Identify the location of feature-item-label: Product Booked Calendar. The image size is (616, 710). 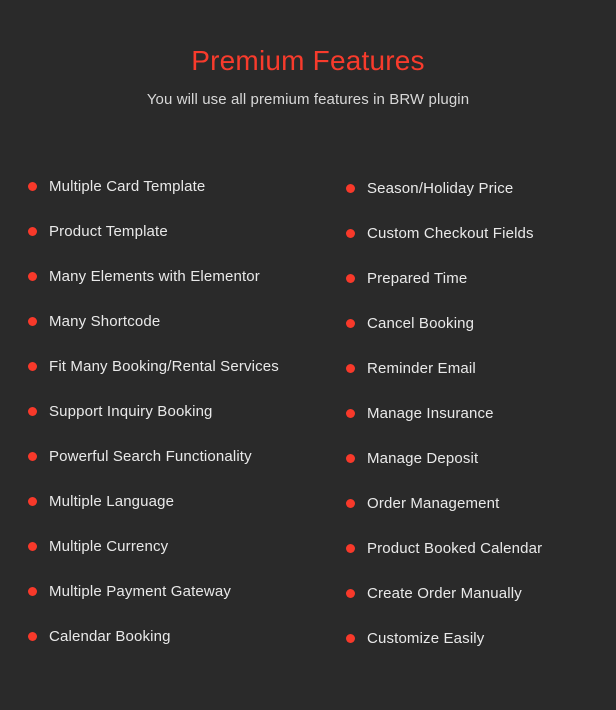
(455, 548).